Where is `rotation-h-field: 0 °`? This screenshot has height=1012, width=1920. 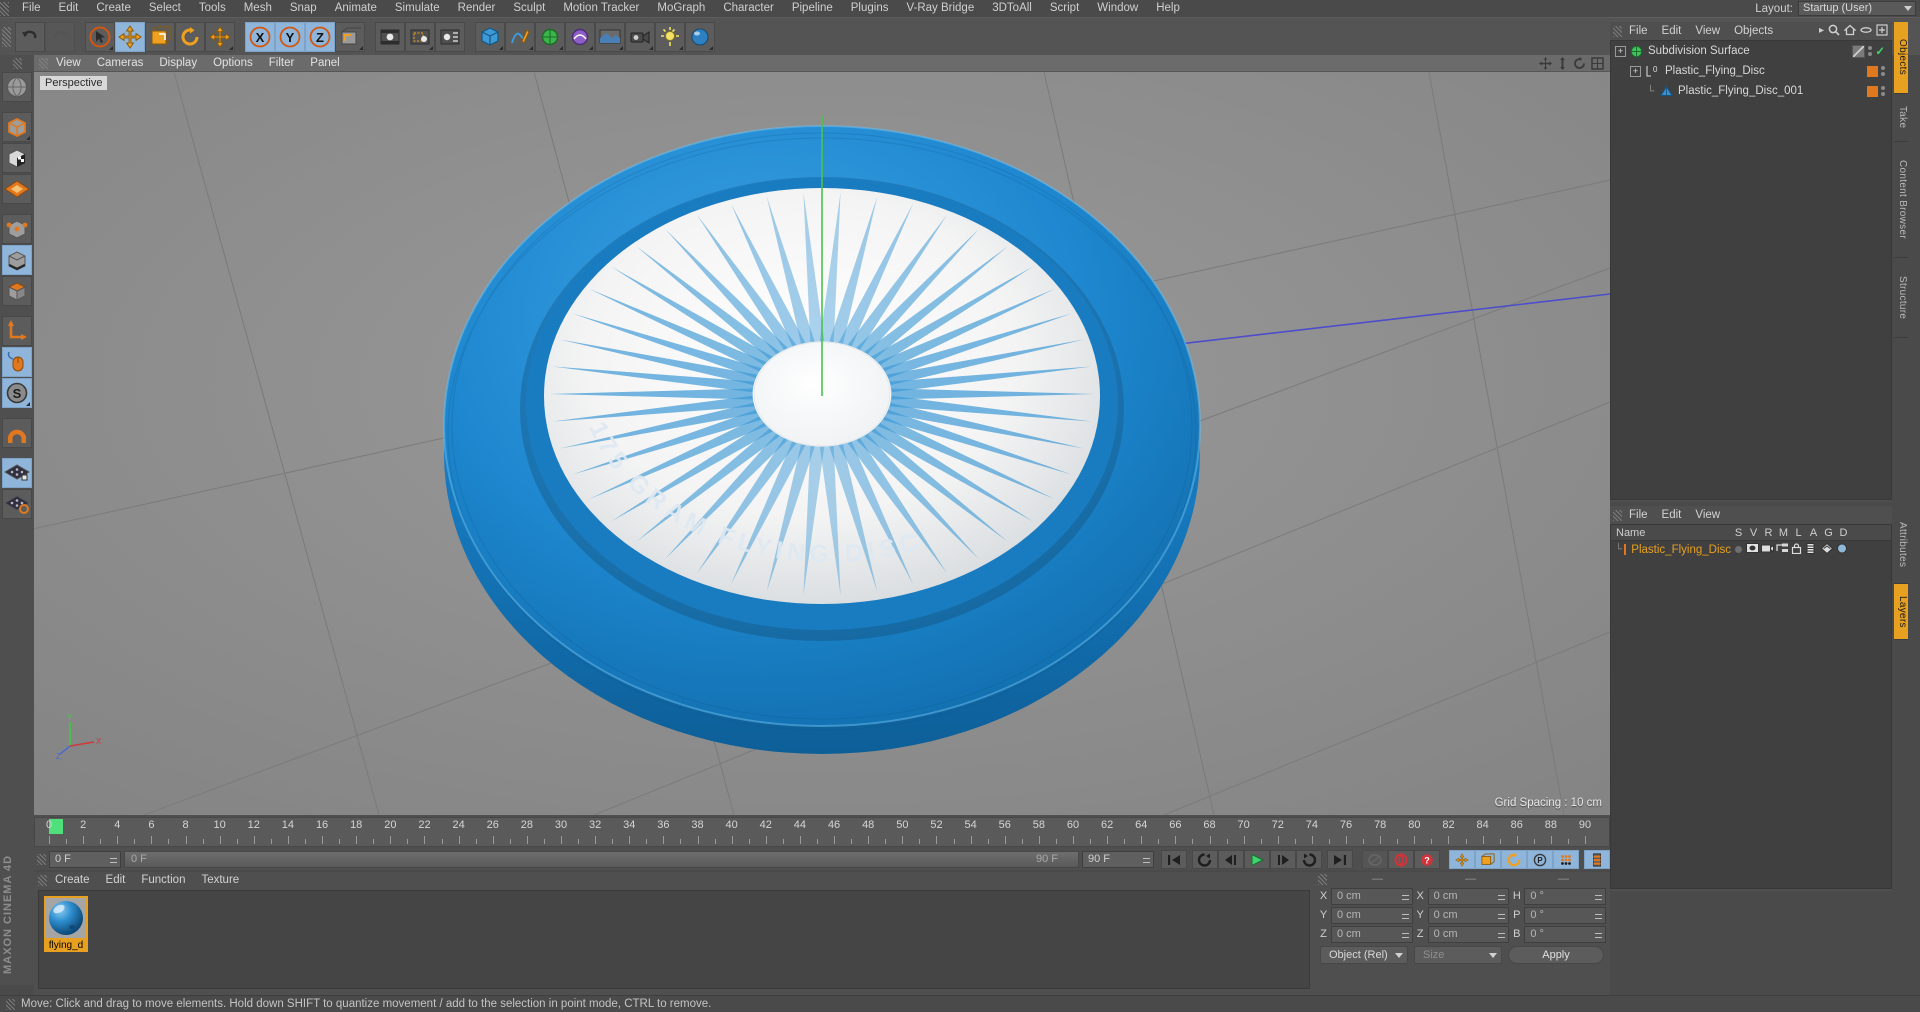
rotation-h-field: 0 ° is located at coordinates (1565, 896).